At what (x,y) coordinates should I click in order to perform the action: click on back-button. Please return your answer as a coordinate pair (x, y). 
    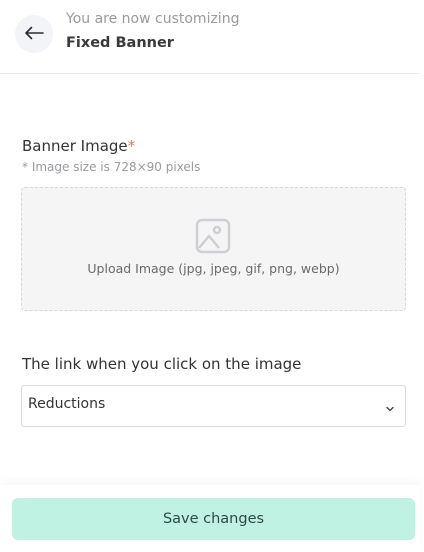
    Looking at the image, I should click on (34, 34).